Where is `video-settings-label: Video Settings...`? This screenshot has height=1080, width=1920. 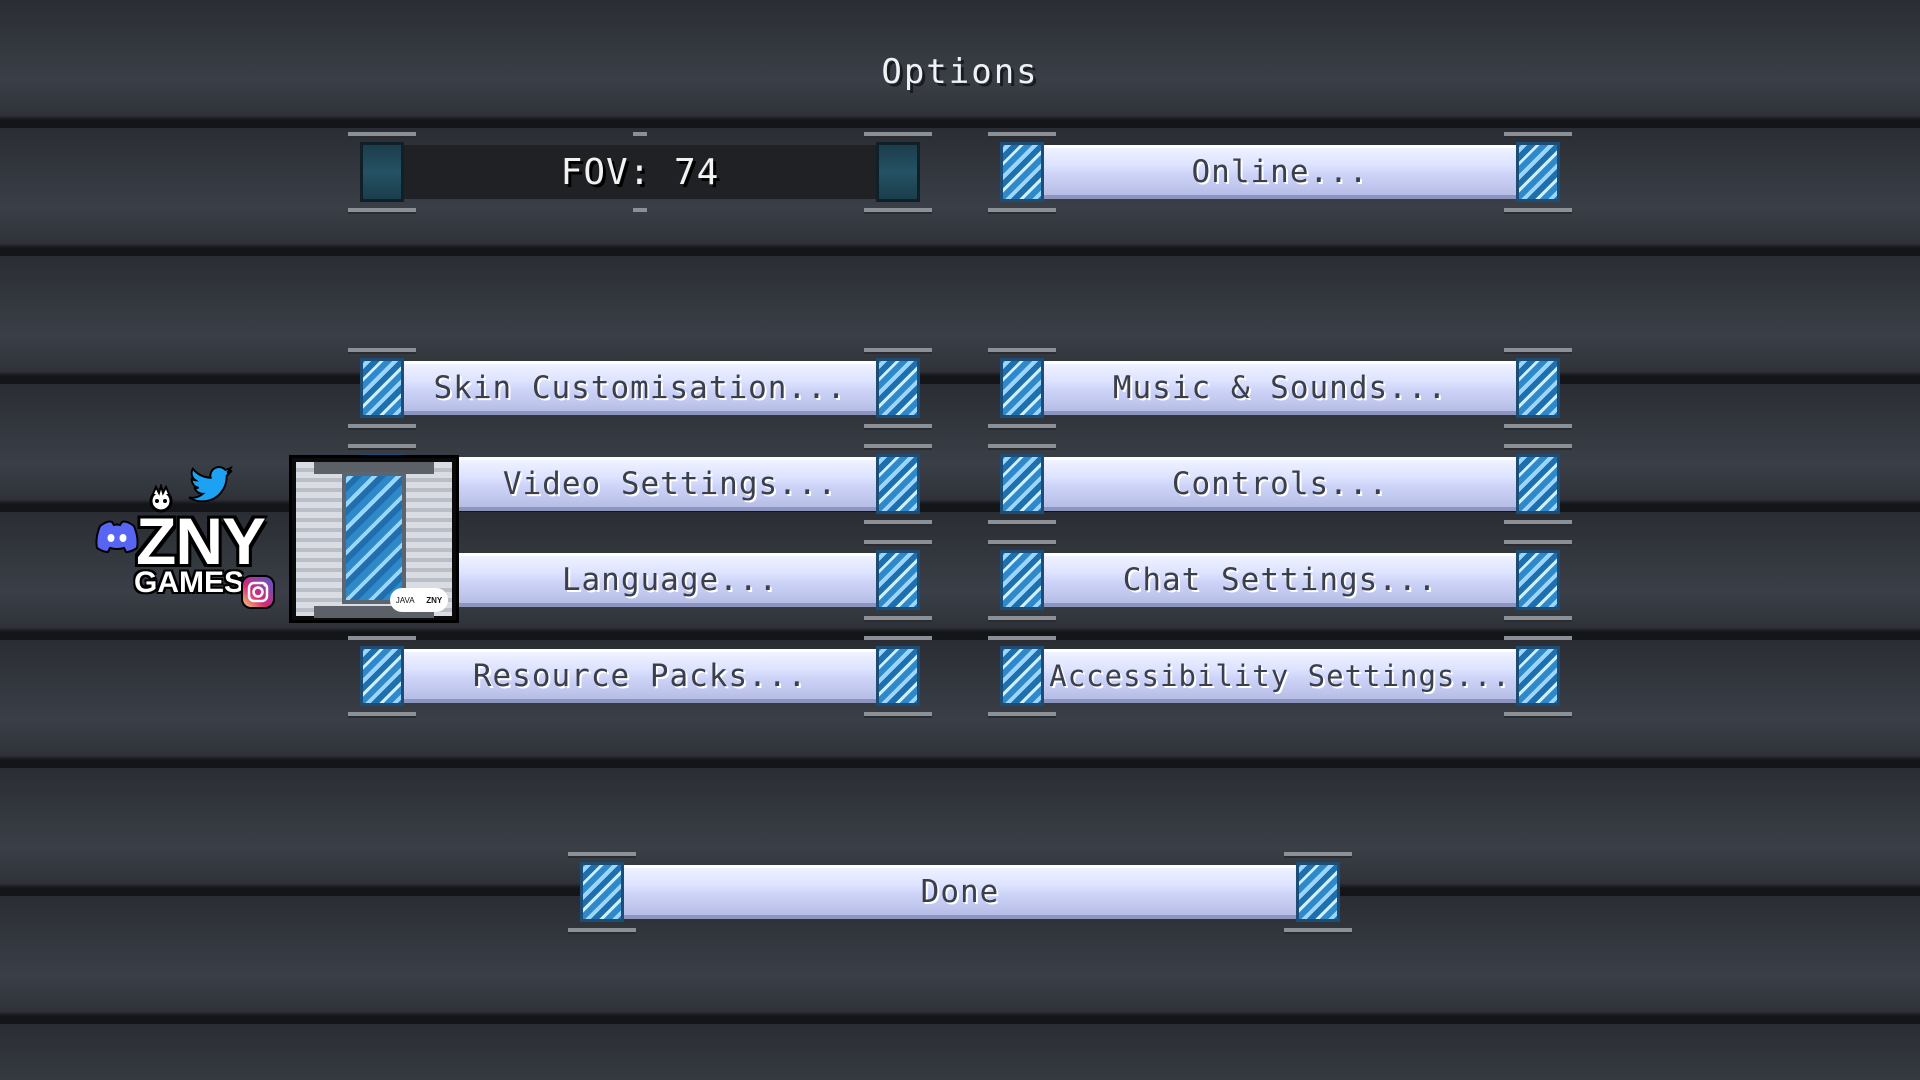
video-settings-label: Video Settings... is located at coordinates (640, 484).